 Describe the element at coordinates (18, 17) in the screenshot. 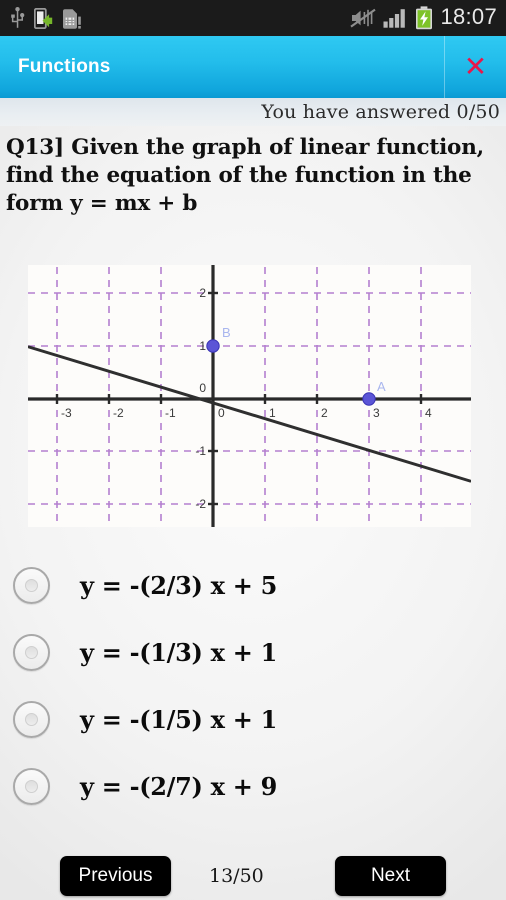

I see `usb-icon` at that location.